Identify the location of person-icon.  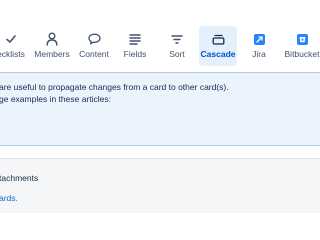
(52, 39).